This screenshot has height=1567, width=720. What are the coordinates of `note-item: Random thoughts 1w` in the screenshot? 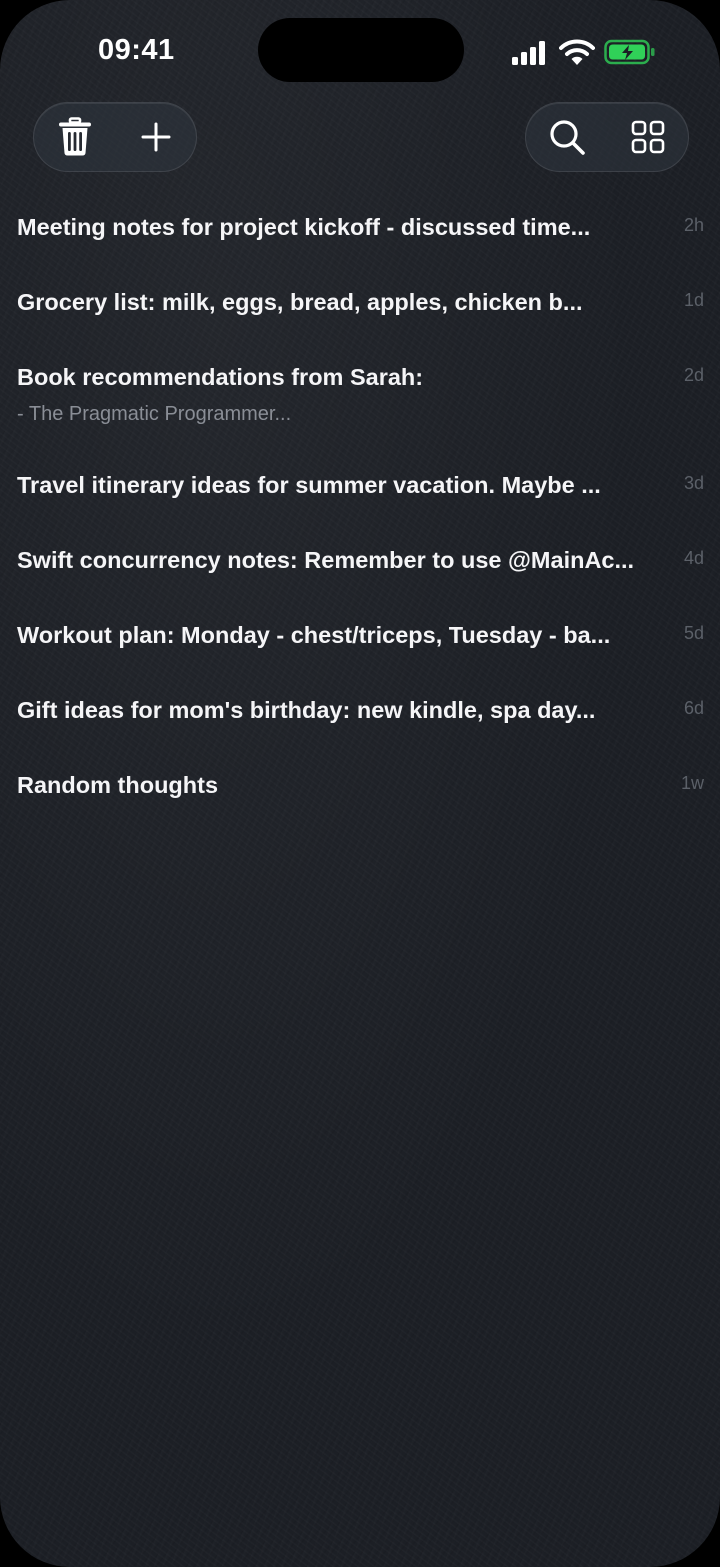 It's located at (360, 791).